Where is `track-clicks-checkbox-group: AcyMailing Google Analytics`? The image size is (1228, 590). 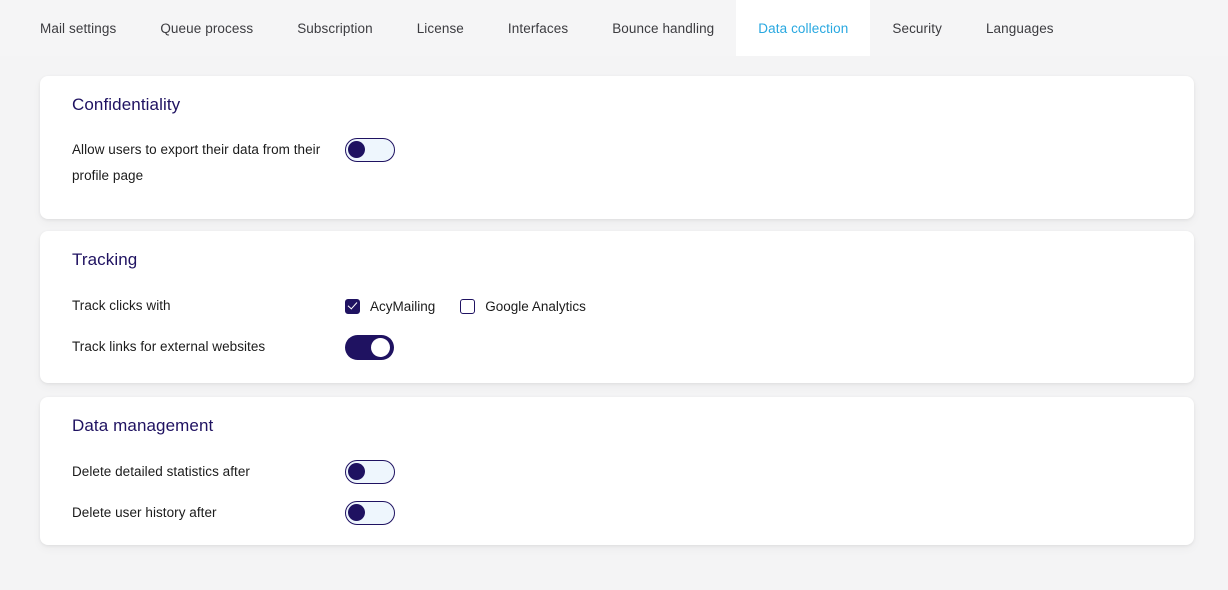
track-clicks-checkbox-group: AcyMailing Google Analytics is located at coordinates (465, 306).